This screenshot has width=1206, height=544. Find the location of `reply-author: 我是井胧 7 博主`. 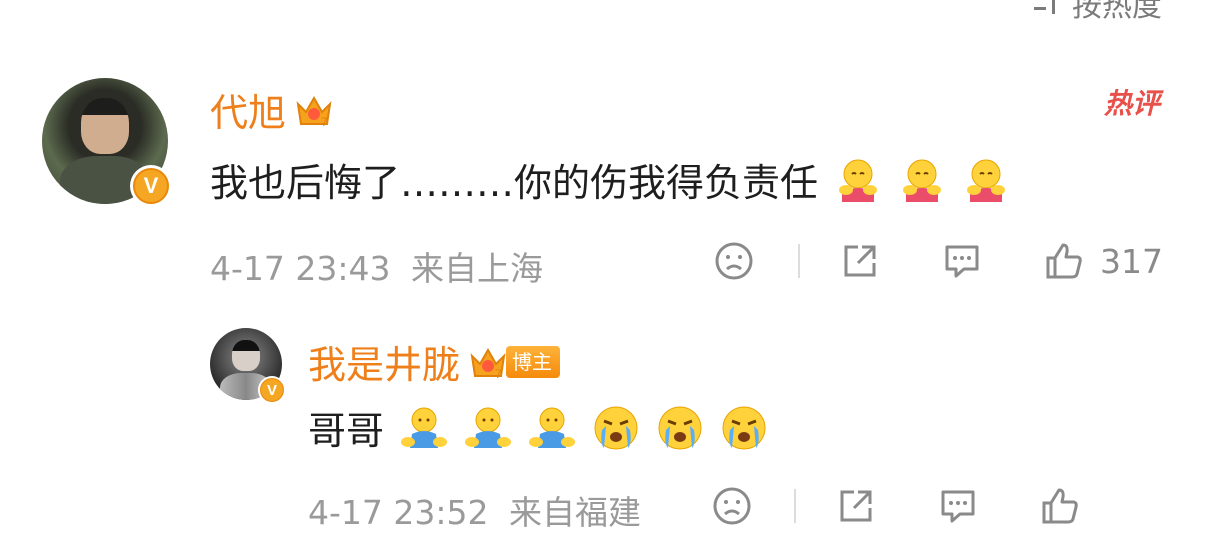

reply-author: 我是井胧 7 博主 is located at coordinates (434, 361).